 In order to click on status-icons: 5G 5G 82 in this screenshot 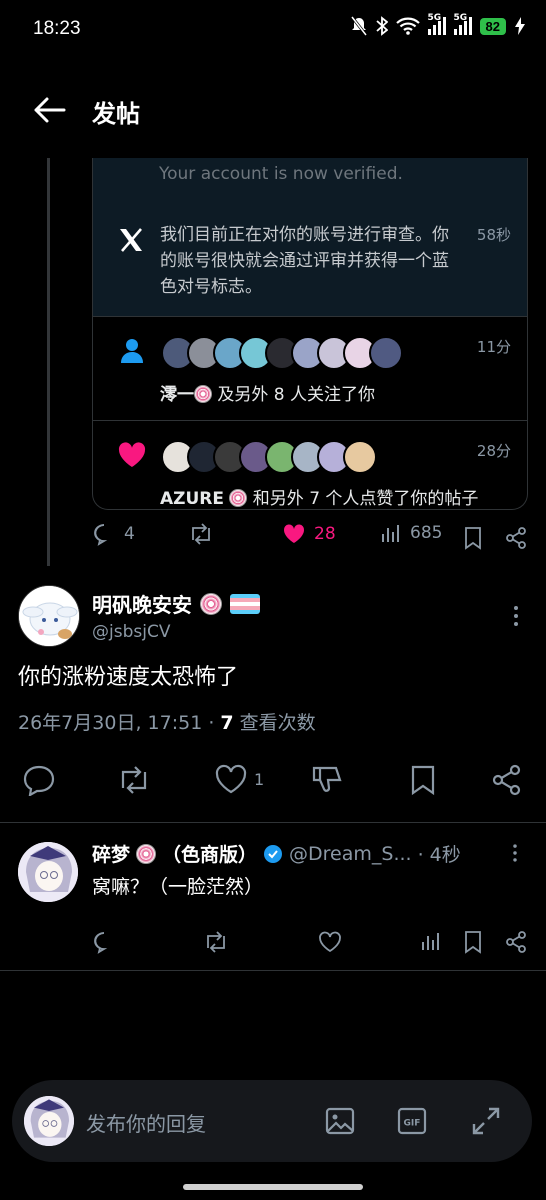, I will do `click(438, 24)`.